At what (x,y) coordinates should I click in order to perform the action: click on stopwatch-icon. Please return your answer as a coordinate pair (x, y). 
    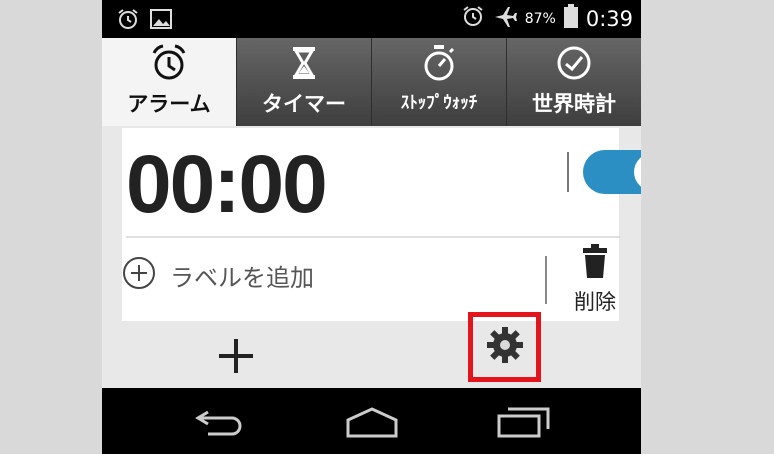
    Looking at the image, I should click on (439, 63).